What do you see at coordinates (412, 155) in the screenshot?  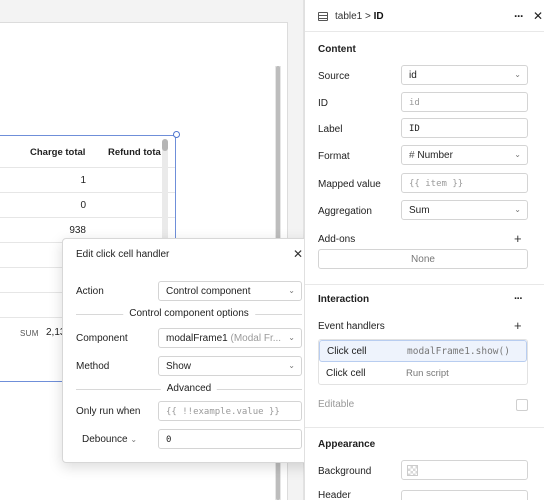 I see `hash-icon: #` at bounding box center [412, 155].